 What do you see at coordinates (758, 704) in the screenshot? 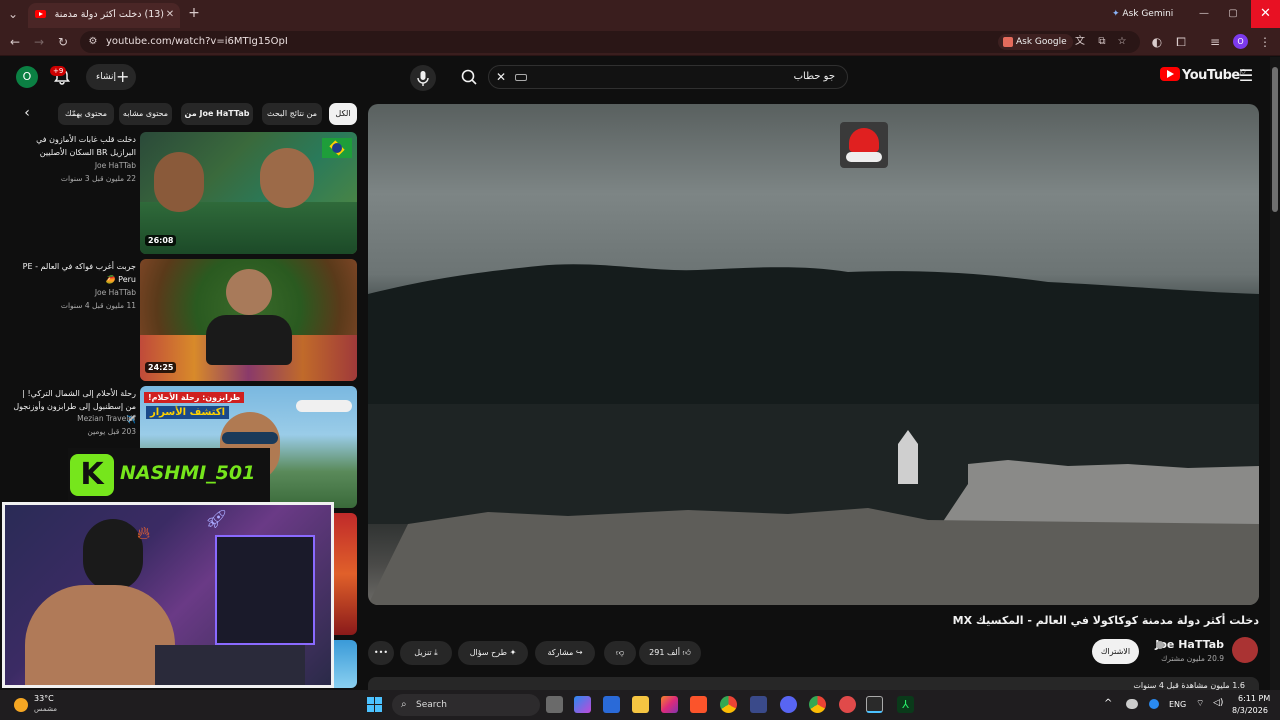
I see `app-icon` at bounding box center [758, 704].